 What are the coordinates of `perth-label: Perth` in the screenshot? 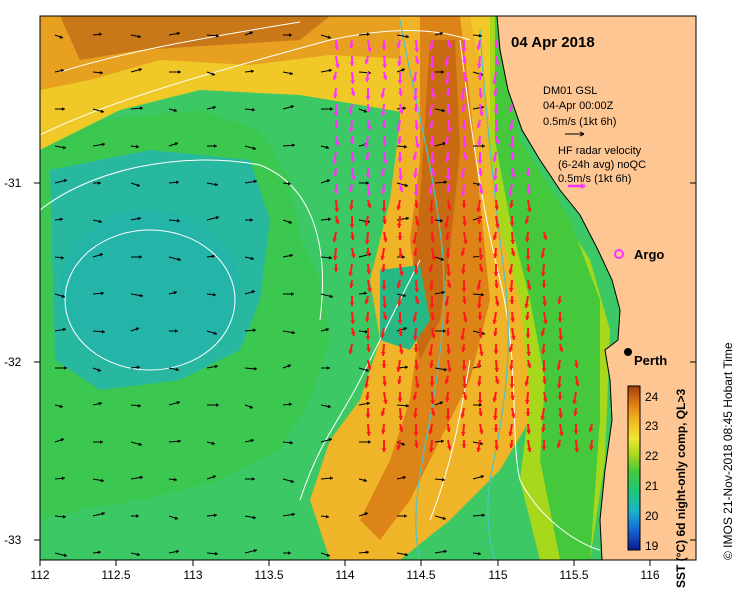 It's located at (651, 360).